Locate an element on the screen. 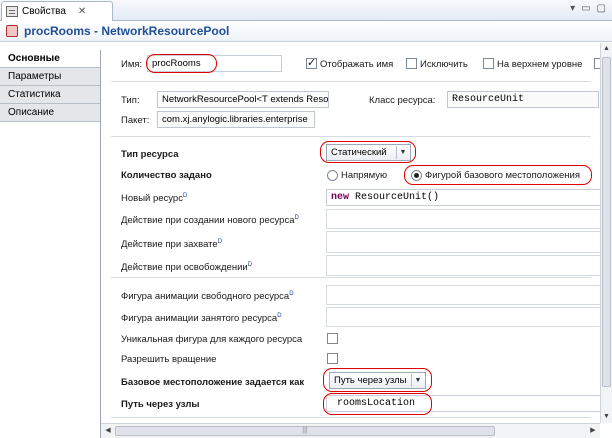 This screenshot has width=612, height=438. new-resource-expression: ResourceUnit() is located at coordinates (394, 197).